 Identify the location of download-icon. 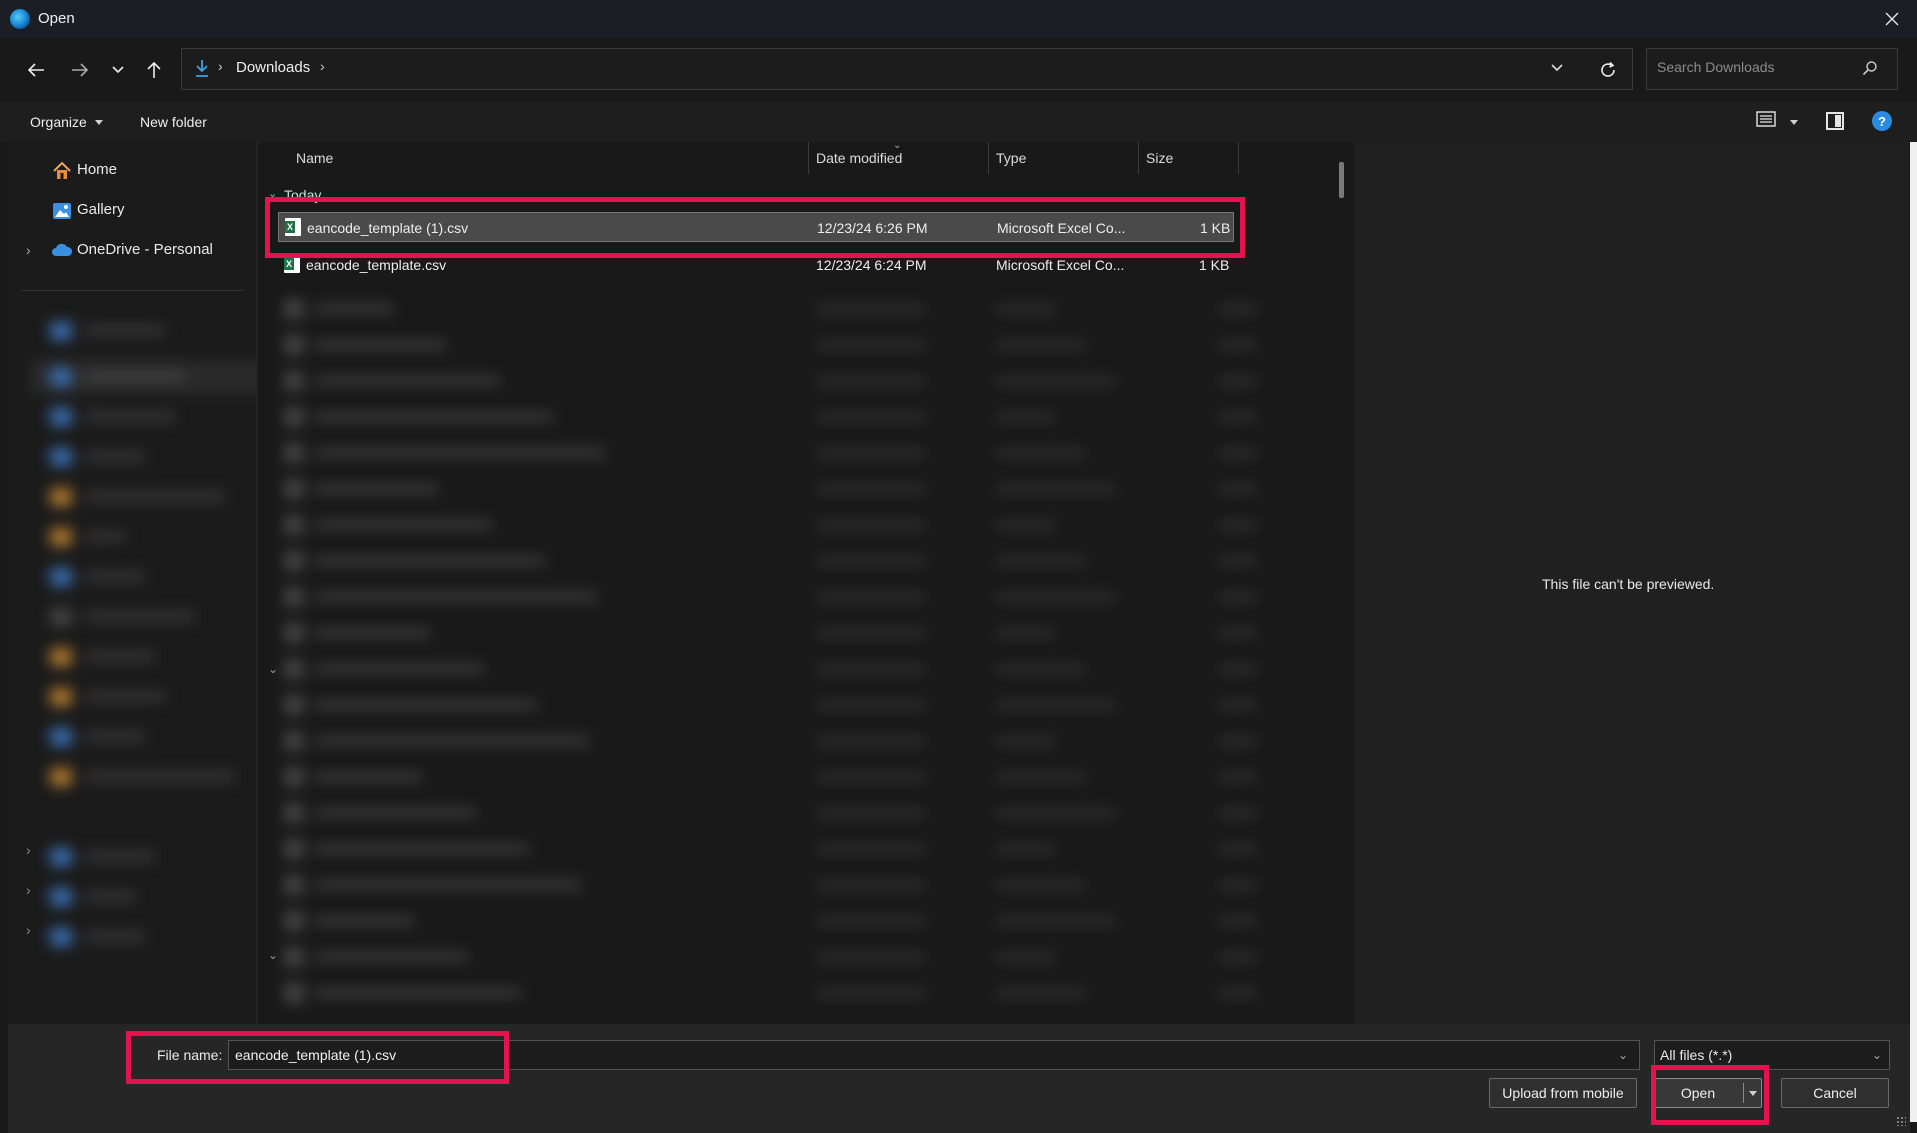
(202, 69).